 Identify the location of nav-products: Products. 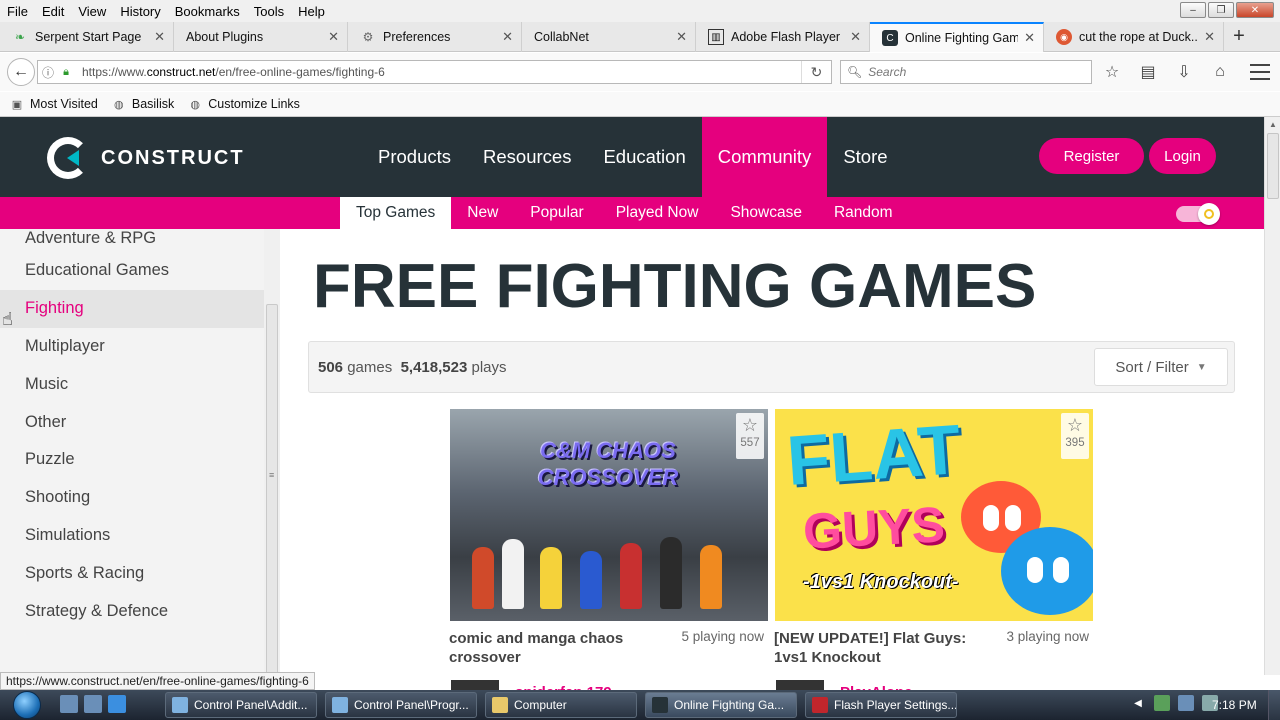
(414, 157).